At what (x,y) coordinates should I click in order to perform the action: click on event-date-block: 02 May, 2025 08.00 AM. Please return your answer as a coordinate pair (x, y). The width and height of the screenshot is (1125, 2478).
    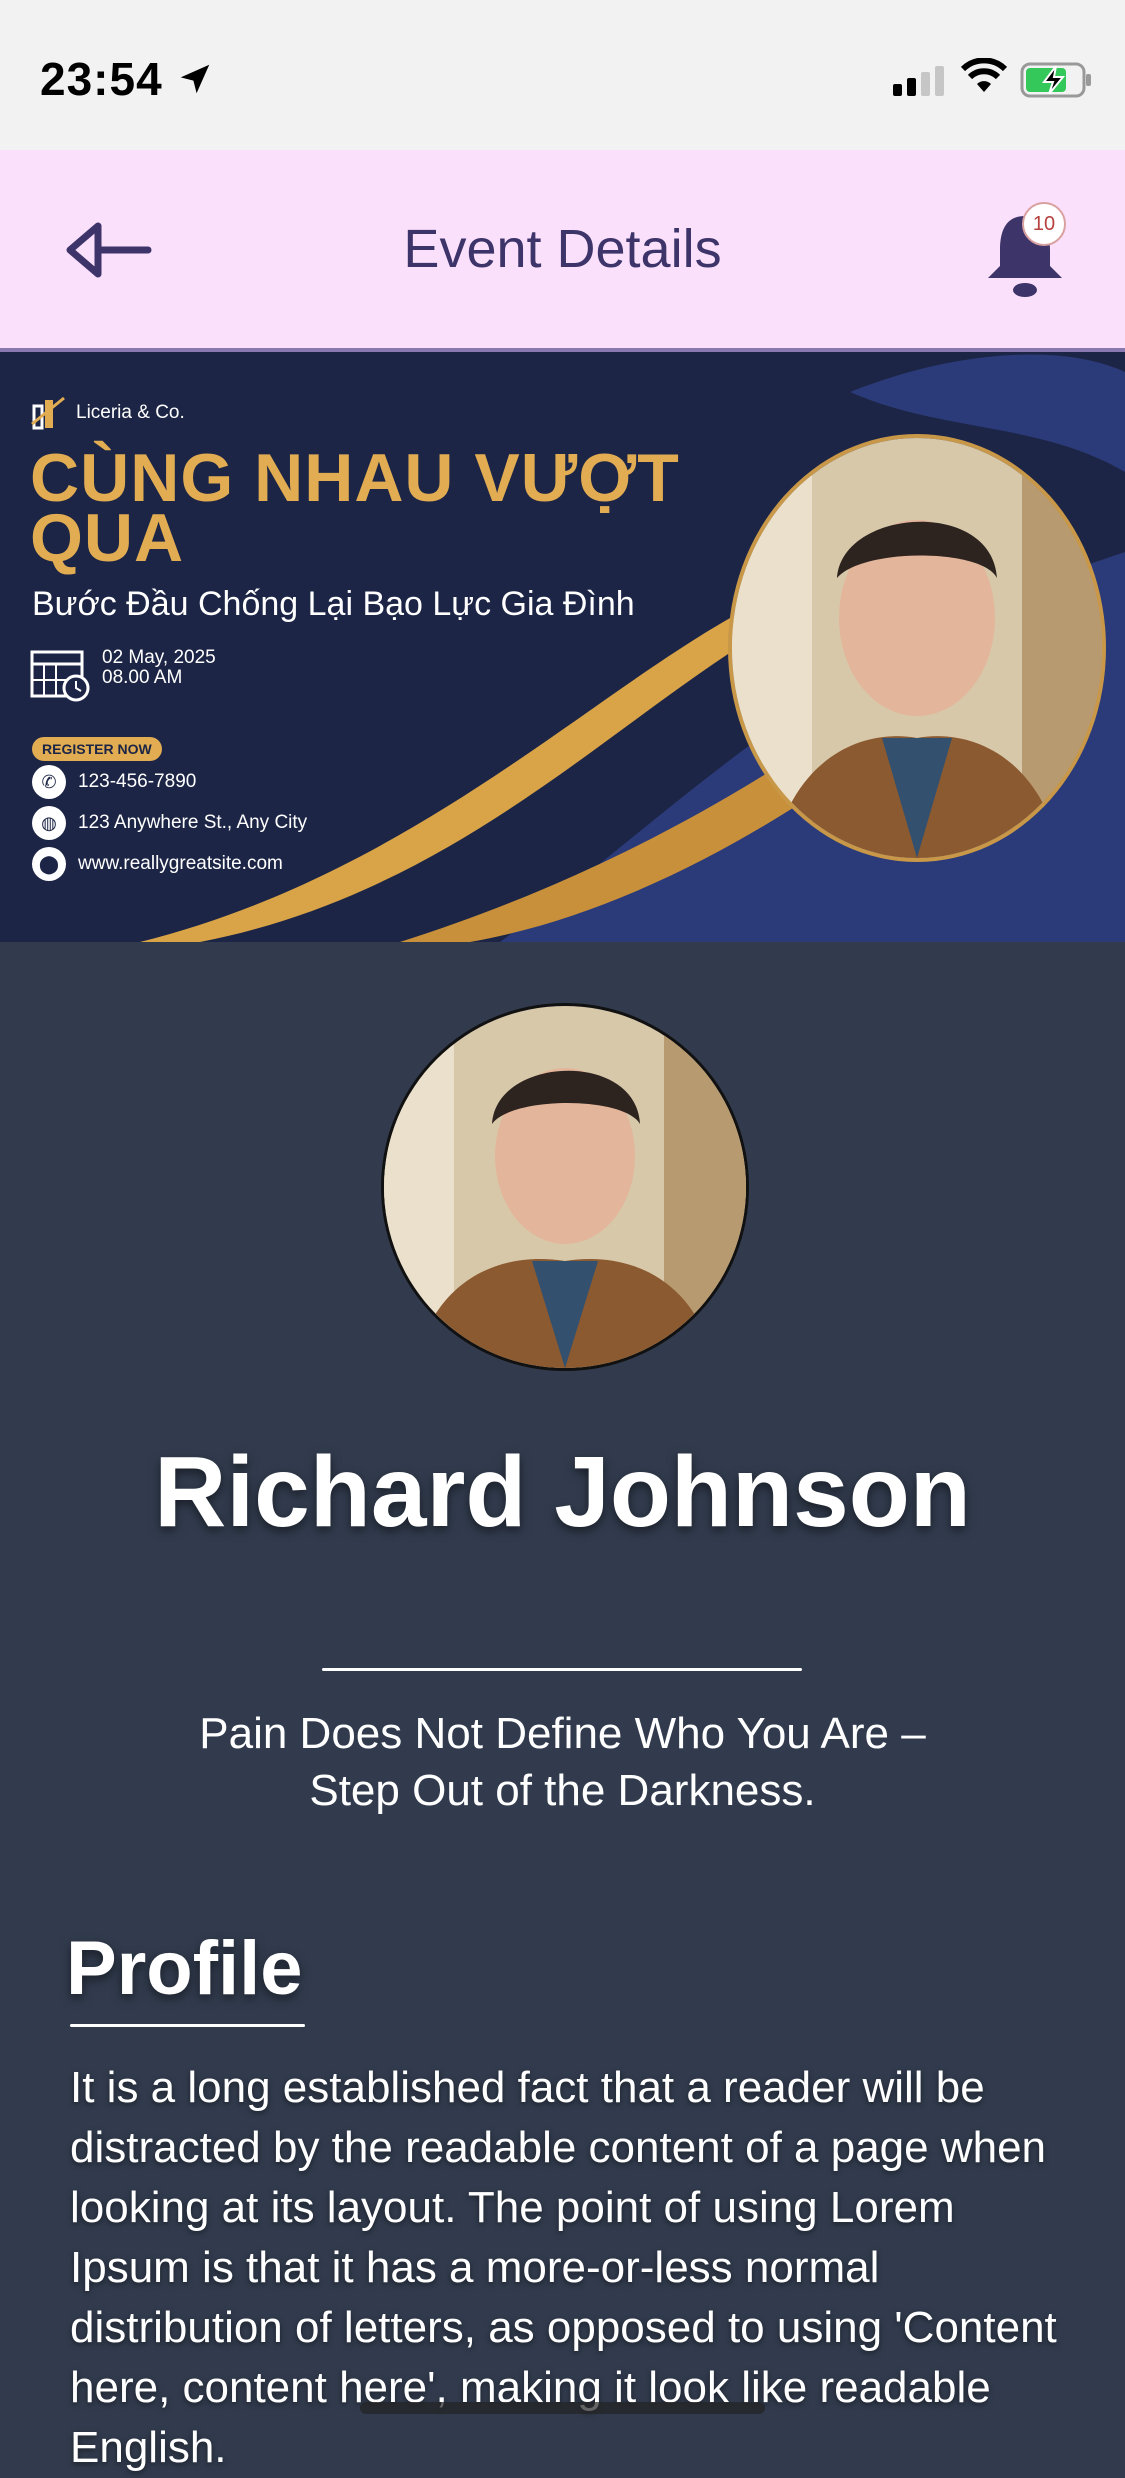
    Looking at the image, I should click on (123, 675).